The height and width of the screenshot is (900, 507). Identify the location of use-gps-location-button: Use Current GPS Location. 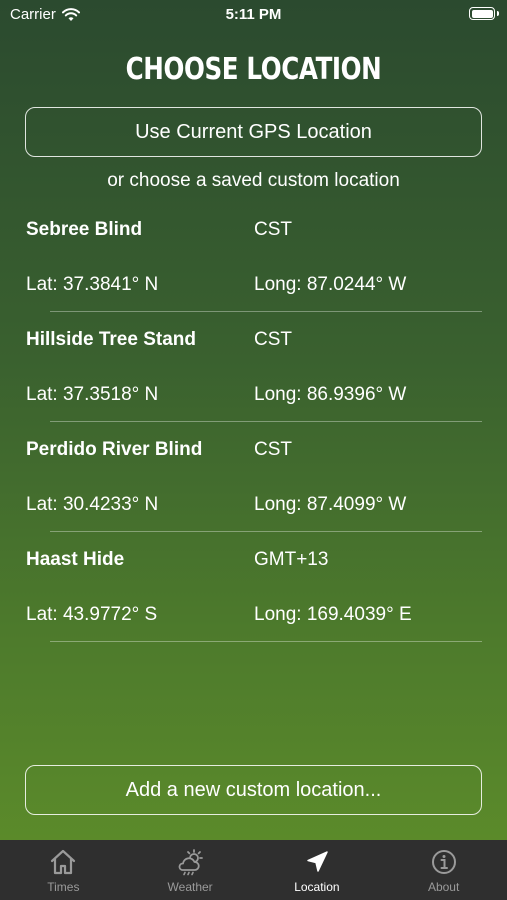
(253, 132).